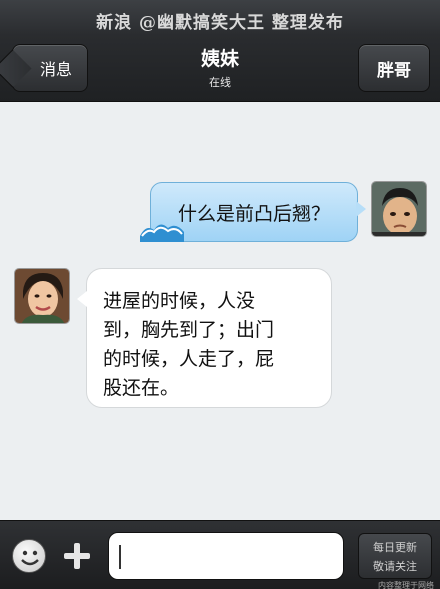  I want to click on wave-decoration-icon, so click(162, 233).